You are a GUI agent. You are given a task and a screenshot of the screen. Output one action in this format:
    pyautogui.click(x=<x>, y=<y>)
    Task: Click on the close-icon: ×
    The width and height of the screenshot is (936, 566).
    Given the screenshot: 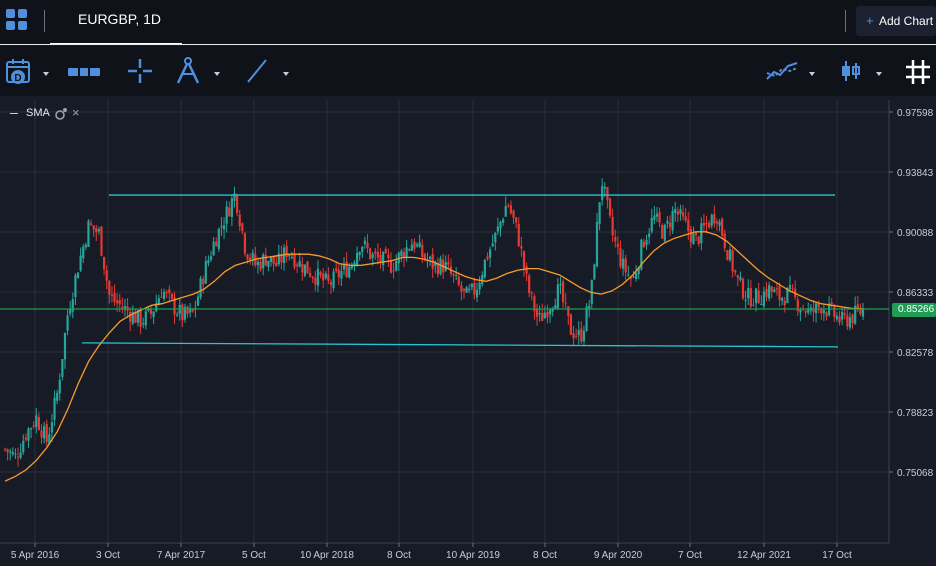 What is the action you would take?
    pyautogui.click(x=76, y=112)
    